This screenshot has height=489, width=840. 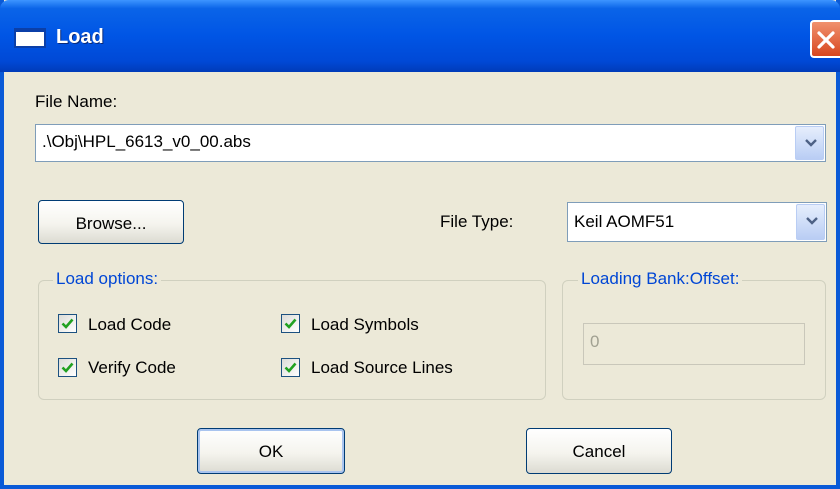 I want to click on file-type-dropdown-button, so click(x=810, y=222).